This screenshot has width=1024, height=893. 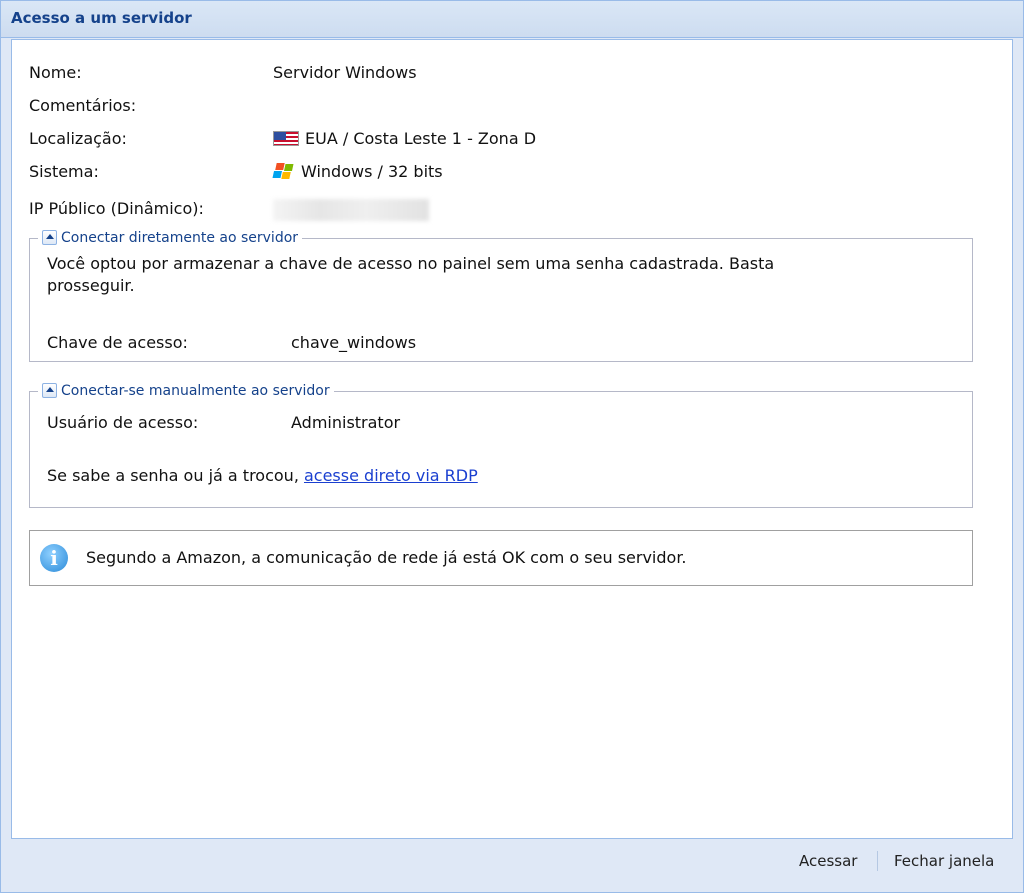 I want to click on system-value-wrap: Windows / 32 bits, so click(x=357, y=172).